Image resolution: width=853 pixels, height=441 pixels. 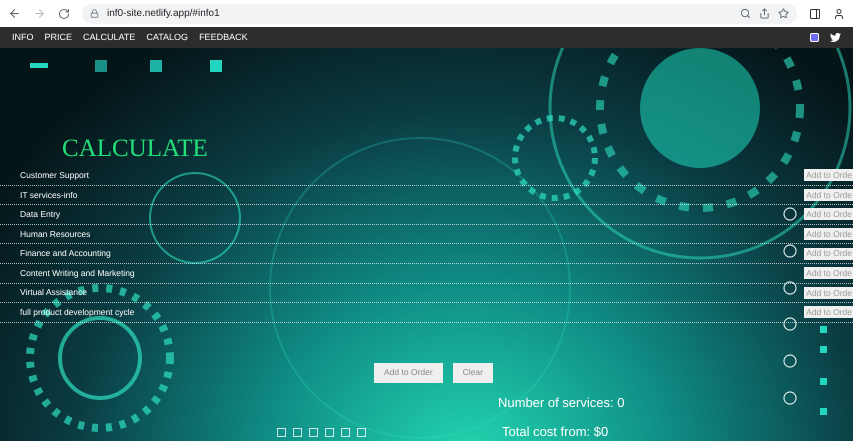 What do you see at coordinates (472, 372) in the screenshot?
I see `clear-button: Clear` at bounding box center [472, 372].